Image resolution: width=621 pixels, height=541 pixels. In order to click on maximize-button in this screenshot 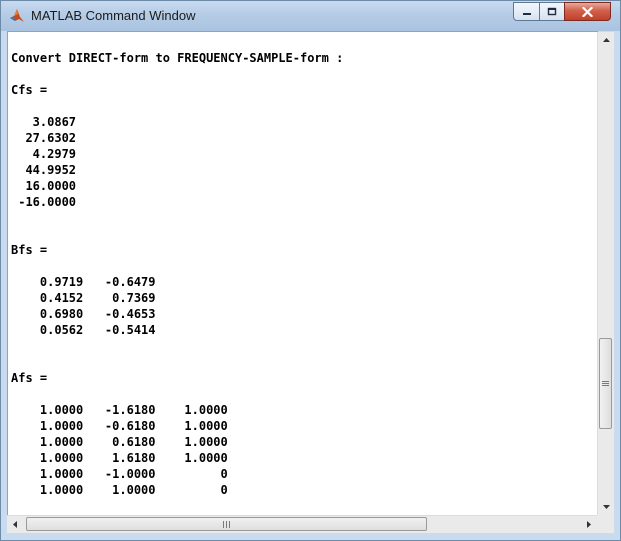, I will do `click(552, 11)`.